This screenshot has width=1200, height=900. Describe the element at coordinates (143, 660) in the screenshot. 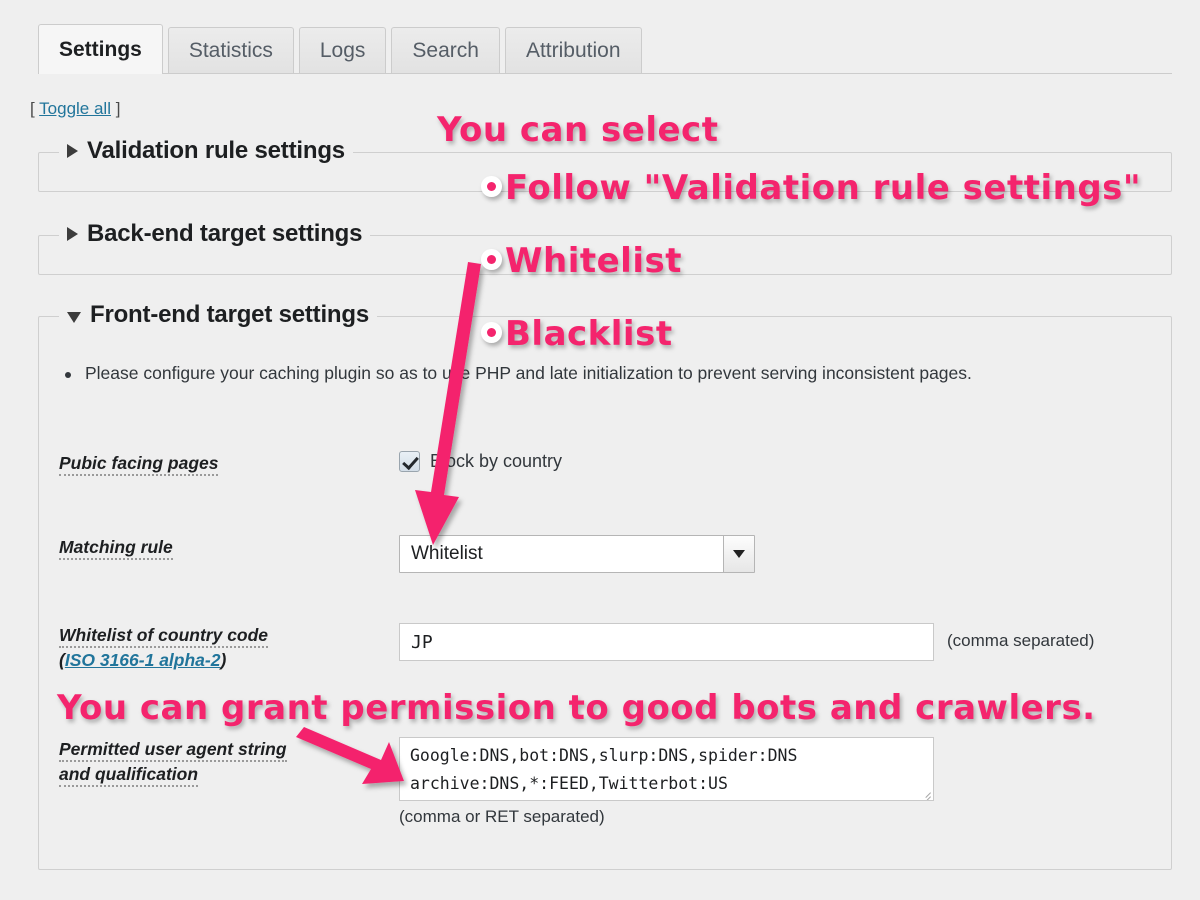

I see `iso-3166-link: ISO 3166-1 alpha-2` at that location.